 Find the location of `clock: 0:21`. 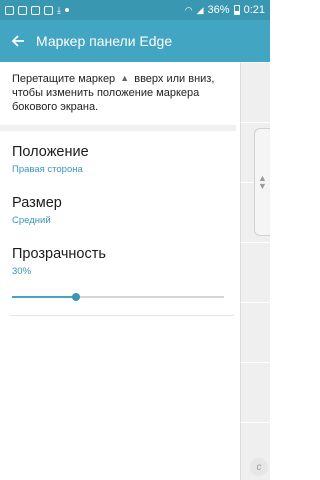

clock: 0:21 is located at coordinates (254, 10).